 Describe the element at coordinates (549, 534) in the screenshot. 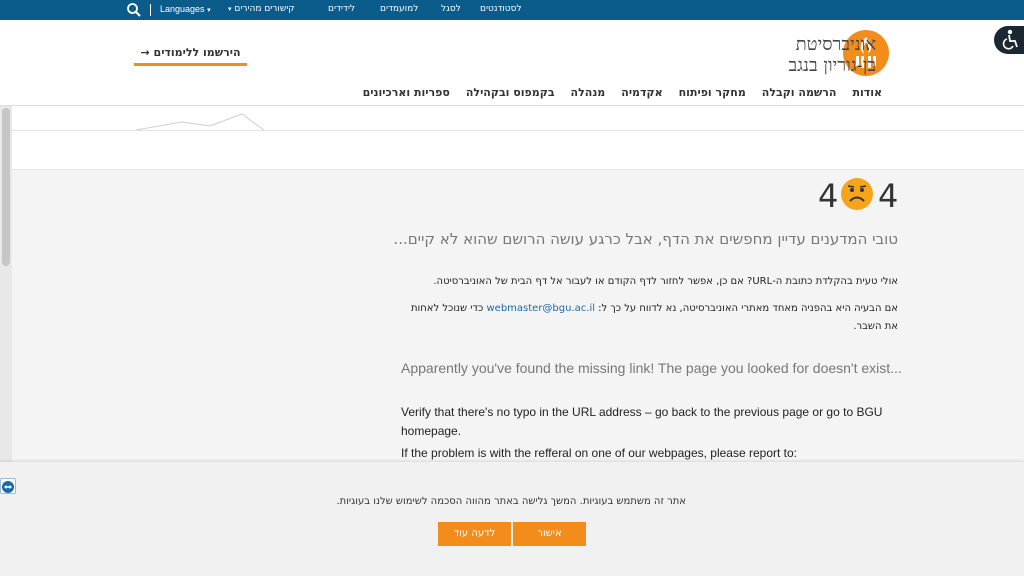

I see `cookie-accept-button: אישור` at that location.